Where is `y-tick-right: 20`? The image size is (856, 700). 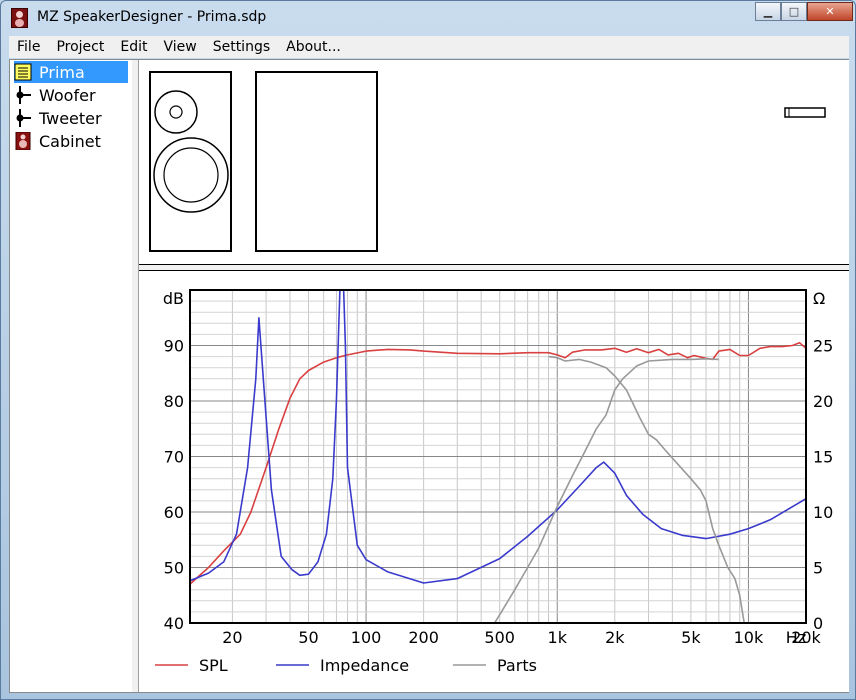
y-tick-right: 20 is located at coordinates (823, 401).